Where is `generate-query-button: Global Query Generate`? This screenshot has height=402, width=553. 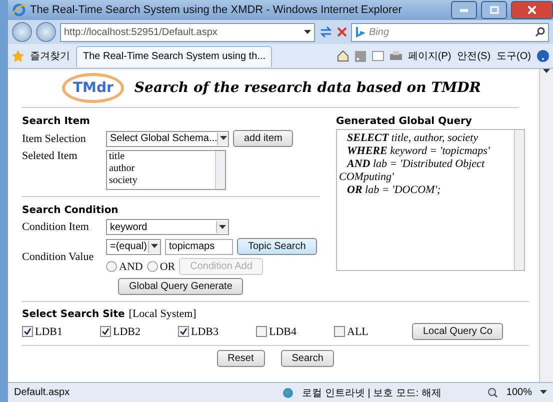 generate-query-button: Global Query Generate is located at coordinates (181, 286).